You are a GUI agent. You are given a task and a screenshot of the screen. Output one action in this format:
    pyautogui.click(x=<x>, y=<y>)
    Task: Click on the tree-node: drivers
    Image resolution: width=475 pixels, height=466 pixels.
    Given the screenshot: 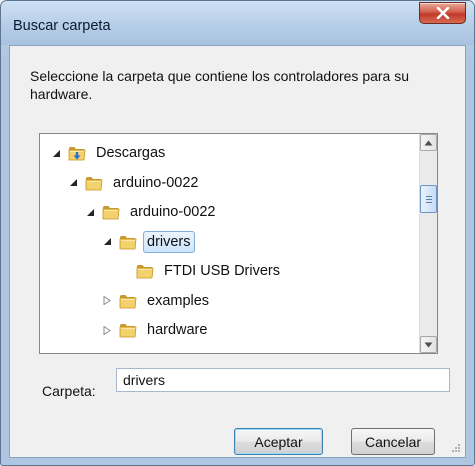 What is the action you would take?
    pyautogui.click(x=148, y=242)
    